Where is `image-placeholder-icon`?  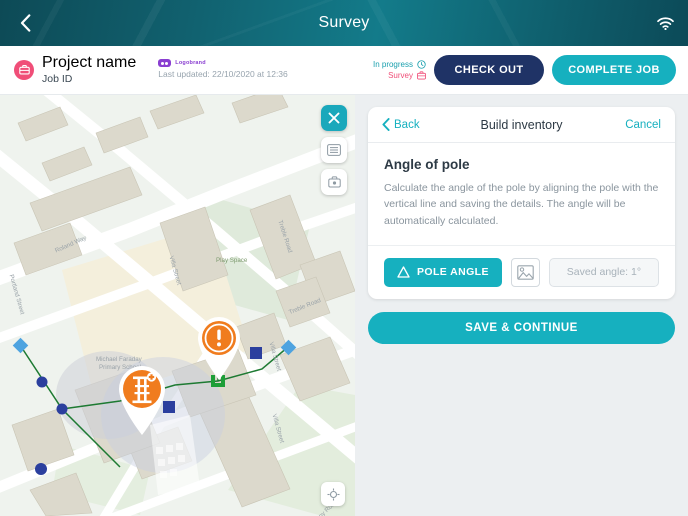 image-placeholder-icon is located at coordinates (525, 272).